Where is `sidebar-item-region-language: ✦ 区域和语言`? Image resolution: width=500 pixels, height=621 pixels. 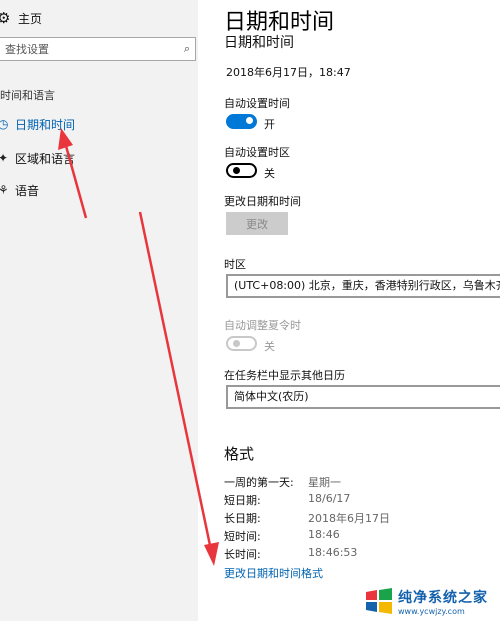 sidebar-item-region-language: ✦ 区域和语言 is located at coordinates (37, 158).